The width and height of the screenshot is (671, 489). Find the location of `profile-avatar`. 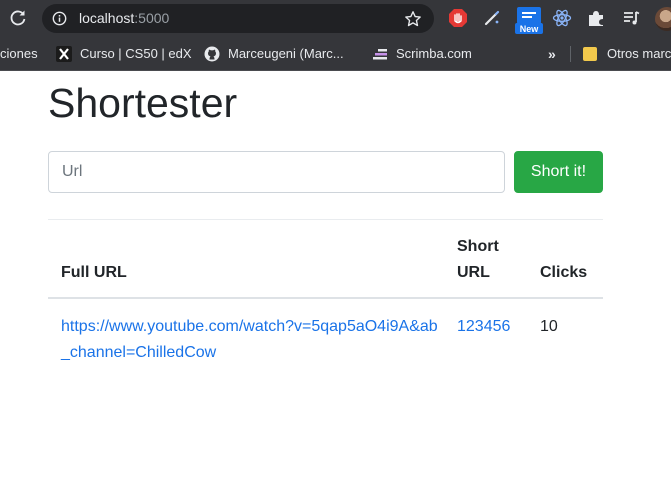

profile-avatar is located at coordinates (663, 19).